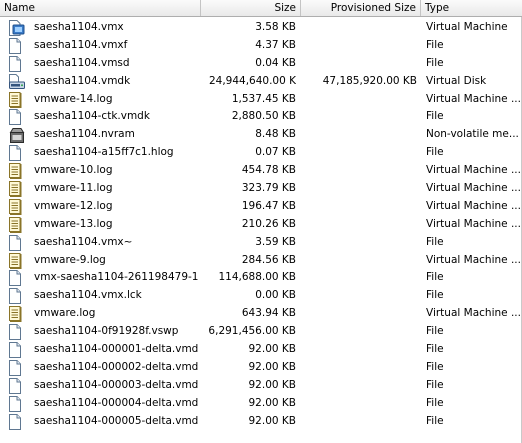  Describe the element at coordinates (17, 135) in the screenshot. I see `nvram-icon` at that location.